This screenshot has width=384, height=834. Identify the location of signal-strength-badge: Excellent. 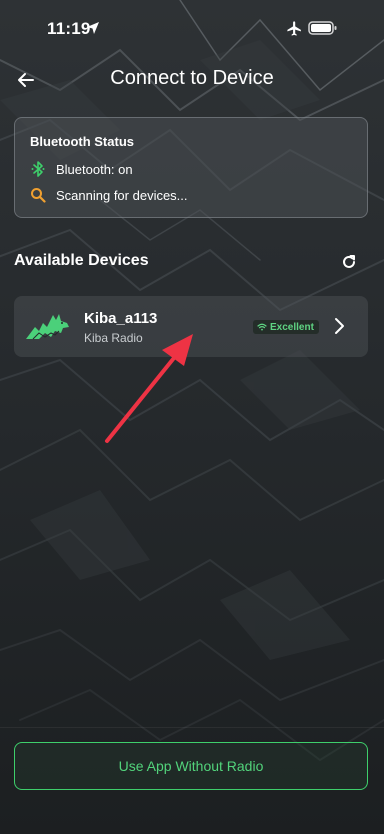
(286, 327).